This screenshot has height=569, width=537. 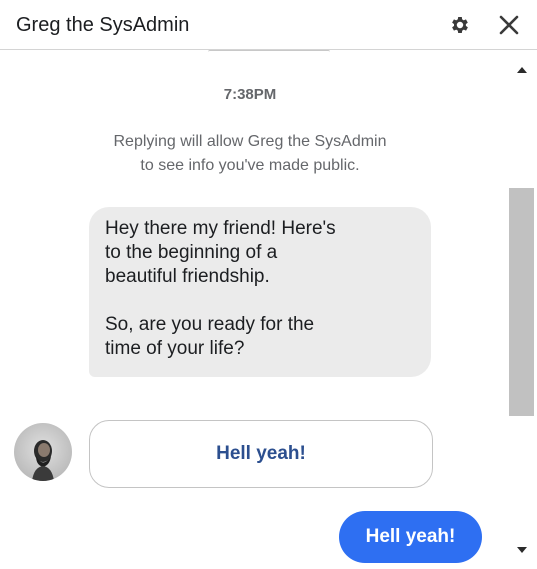 What do you see at coordinates (261, 454) in the screenshot?
I see `quick-reply-button: Hell yeah!` at bounding box center [261, 454].